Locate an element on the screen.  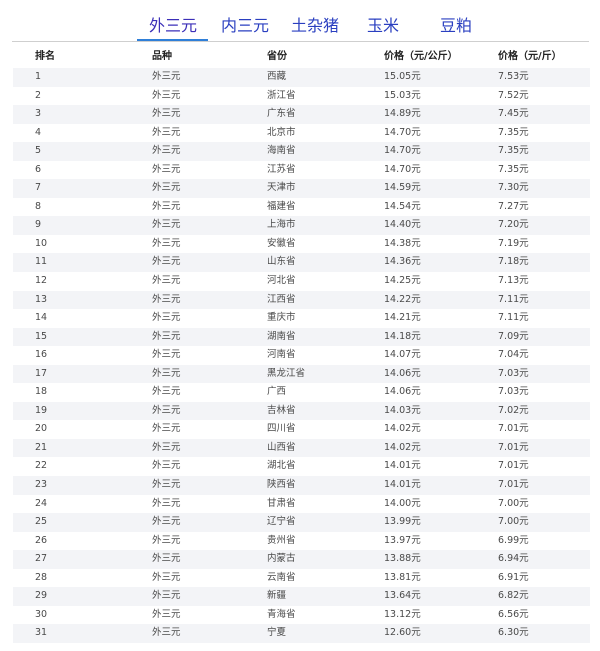
table-row: 31 外三元 宁夏 12.60元 6.30元 is located at coordinates (301, 633).